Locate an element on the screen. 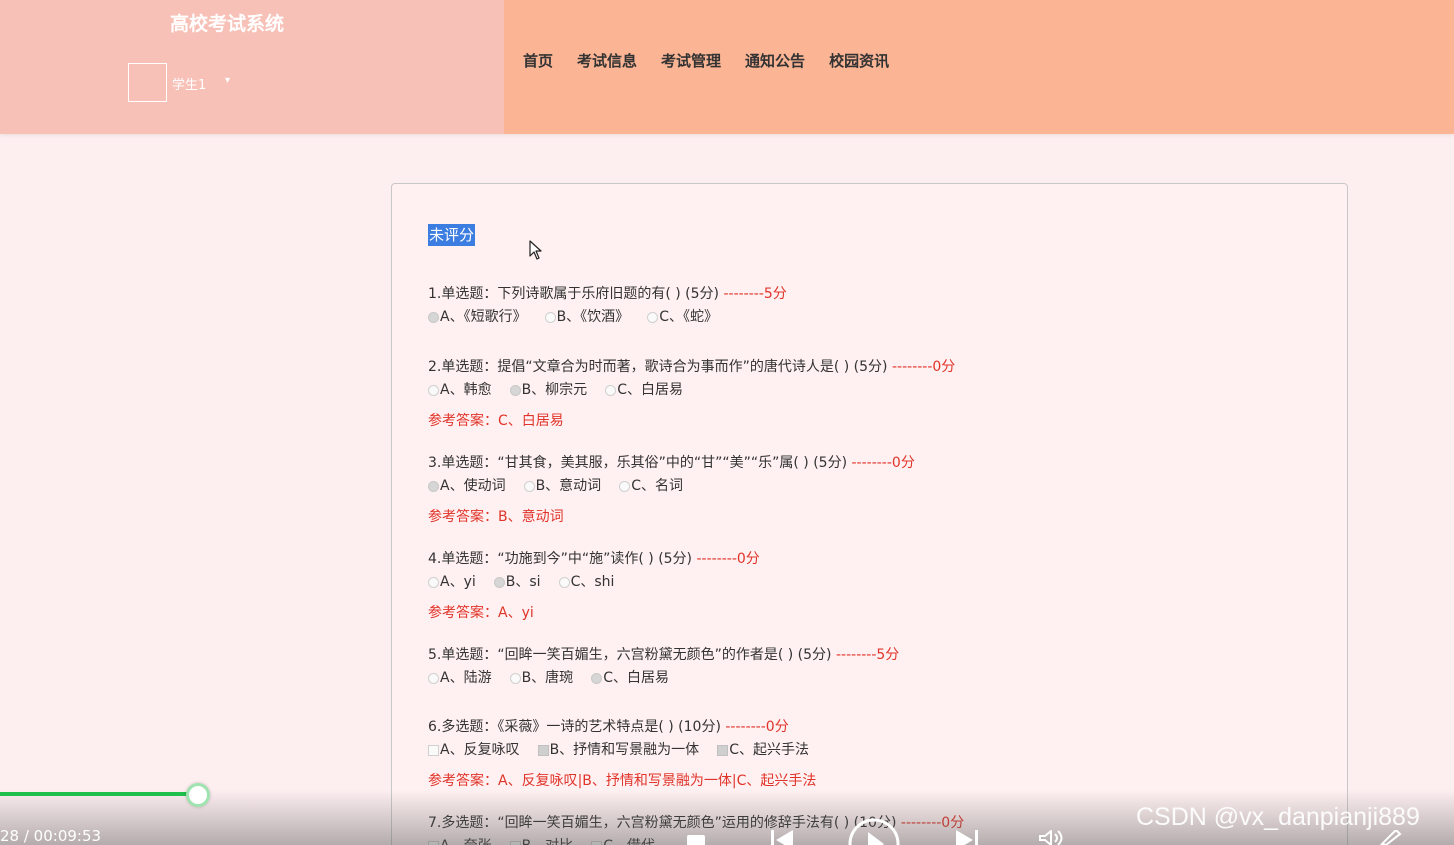  option-label: A、反复咏叹 is located at coordinates (480, 750).